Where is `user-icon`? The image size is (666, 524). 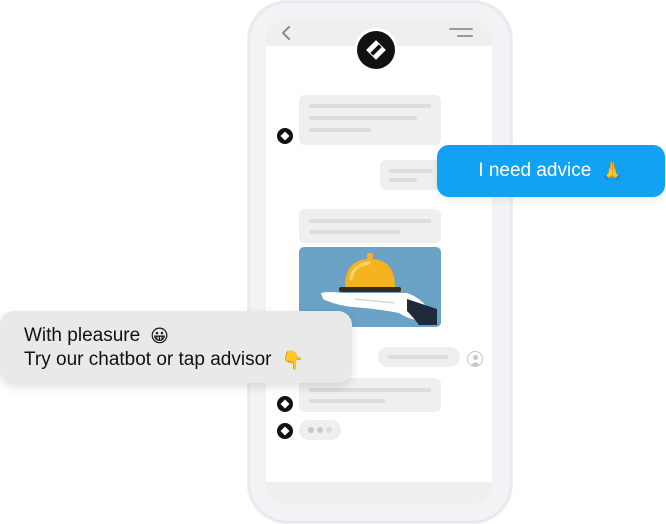
user-icon is located at coordinates (475, 359).